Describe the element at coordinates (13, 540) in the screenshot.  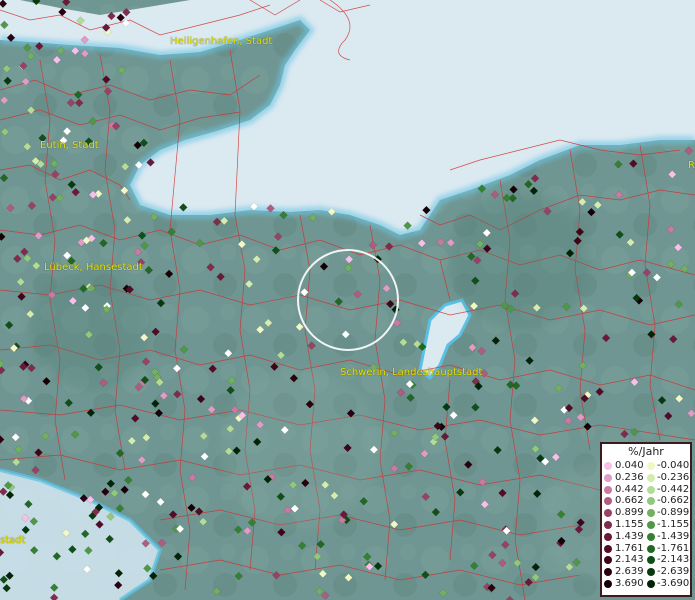
I see `city-label: stadt` at that location.